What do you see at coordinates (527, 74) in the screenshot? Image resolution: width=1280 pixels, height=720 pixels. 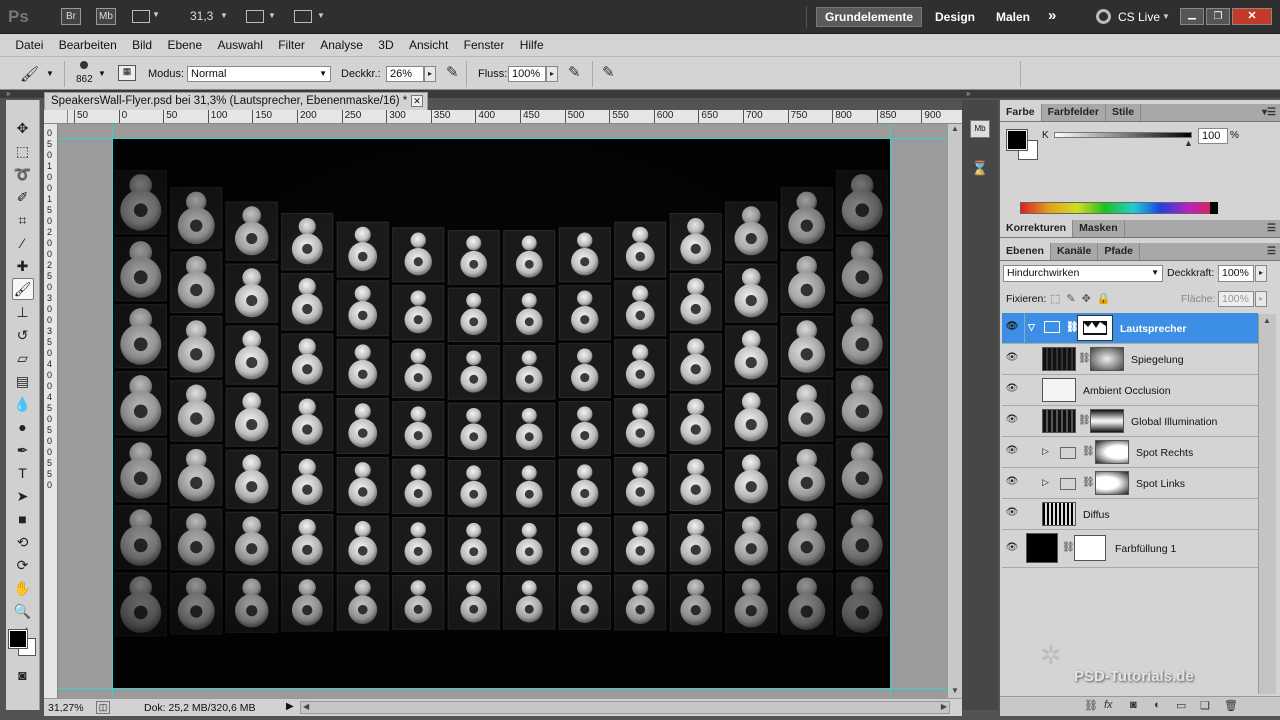 I see `flow-input: 100%` at bounding box center [527, 74].